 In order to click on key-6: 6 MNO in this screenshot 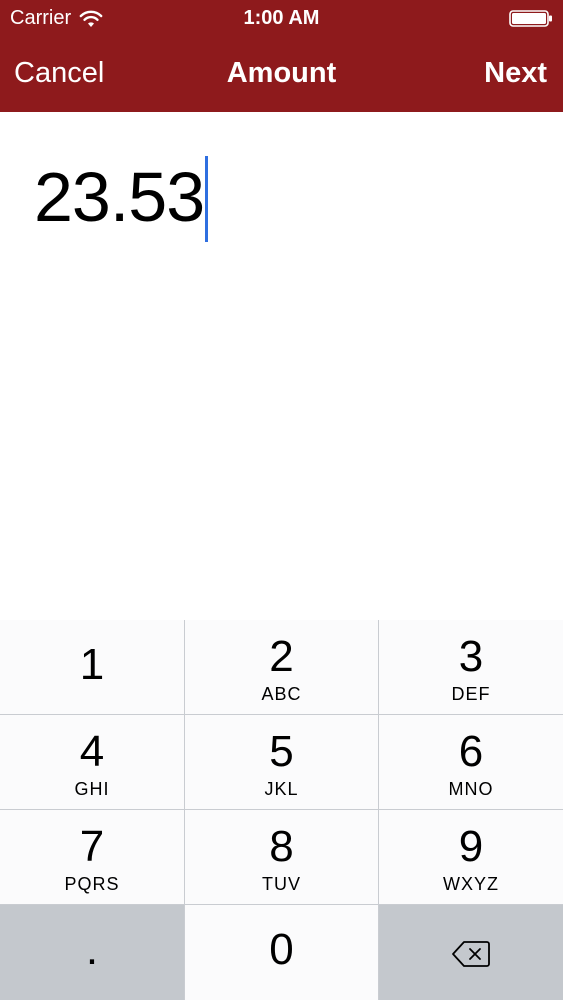, I will do `click(471, 762)`.